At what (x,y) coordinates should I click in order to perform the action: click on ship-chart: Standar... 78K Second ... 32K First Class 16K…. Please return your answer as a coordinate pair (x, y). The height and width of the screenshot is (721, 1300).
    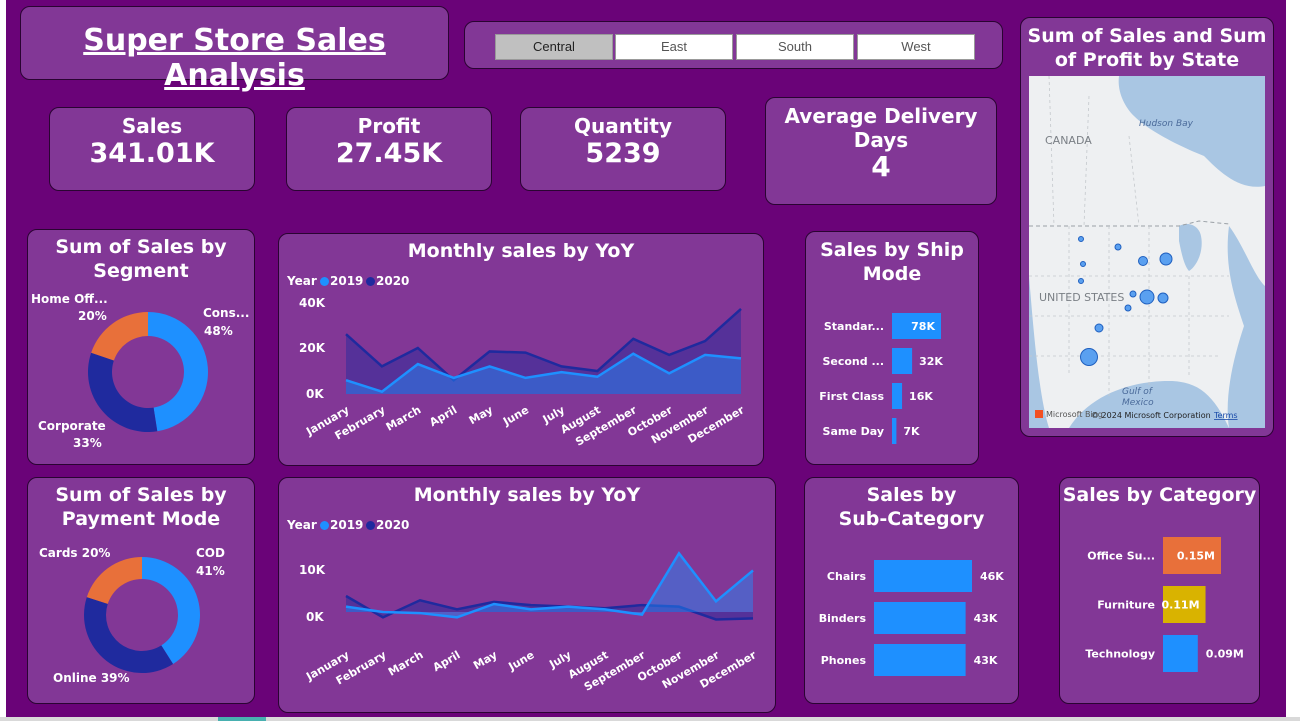
    Looking at the image, I should click on (893, 349).